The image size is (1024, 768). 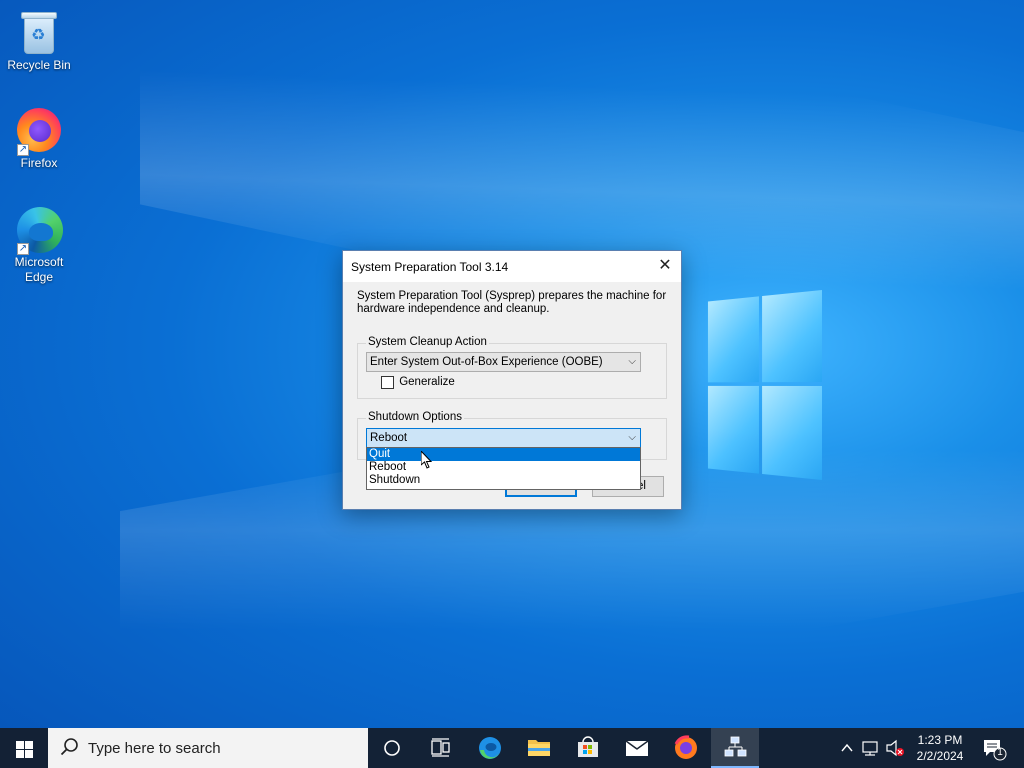 I want to click on taskbar-store-button, so click(x=588, y=748).